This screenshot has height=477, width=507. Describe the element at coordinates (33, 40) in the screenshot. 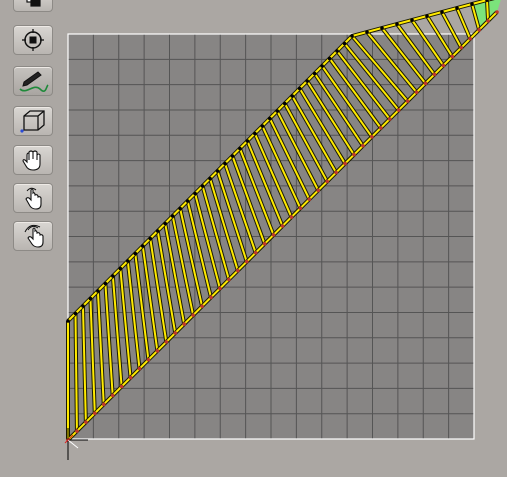

I see `center-button` at that location.